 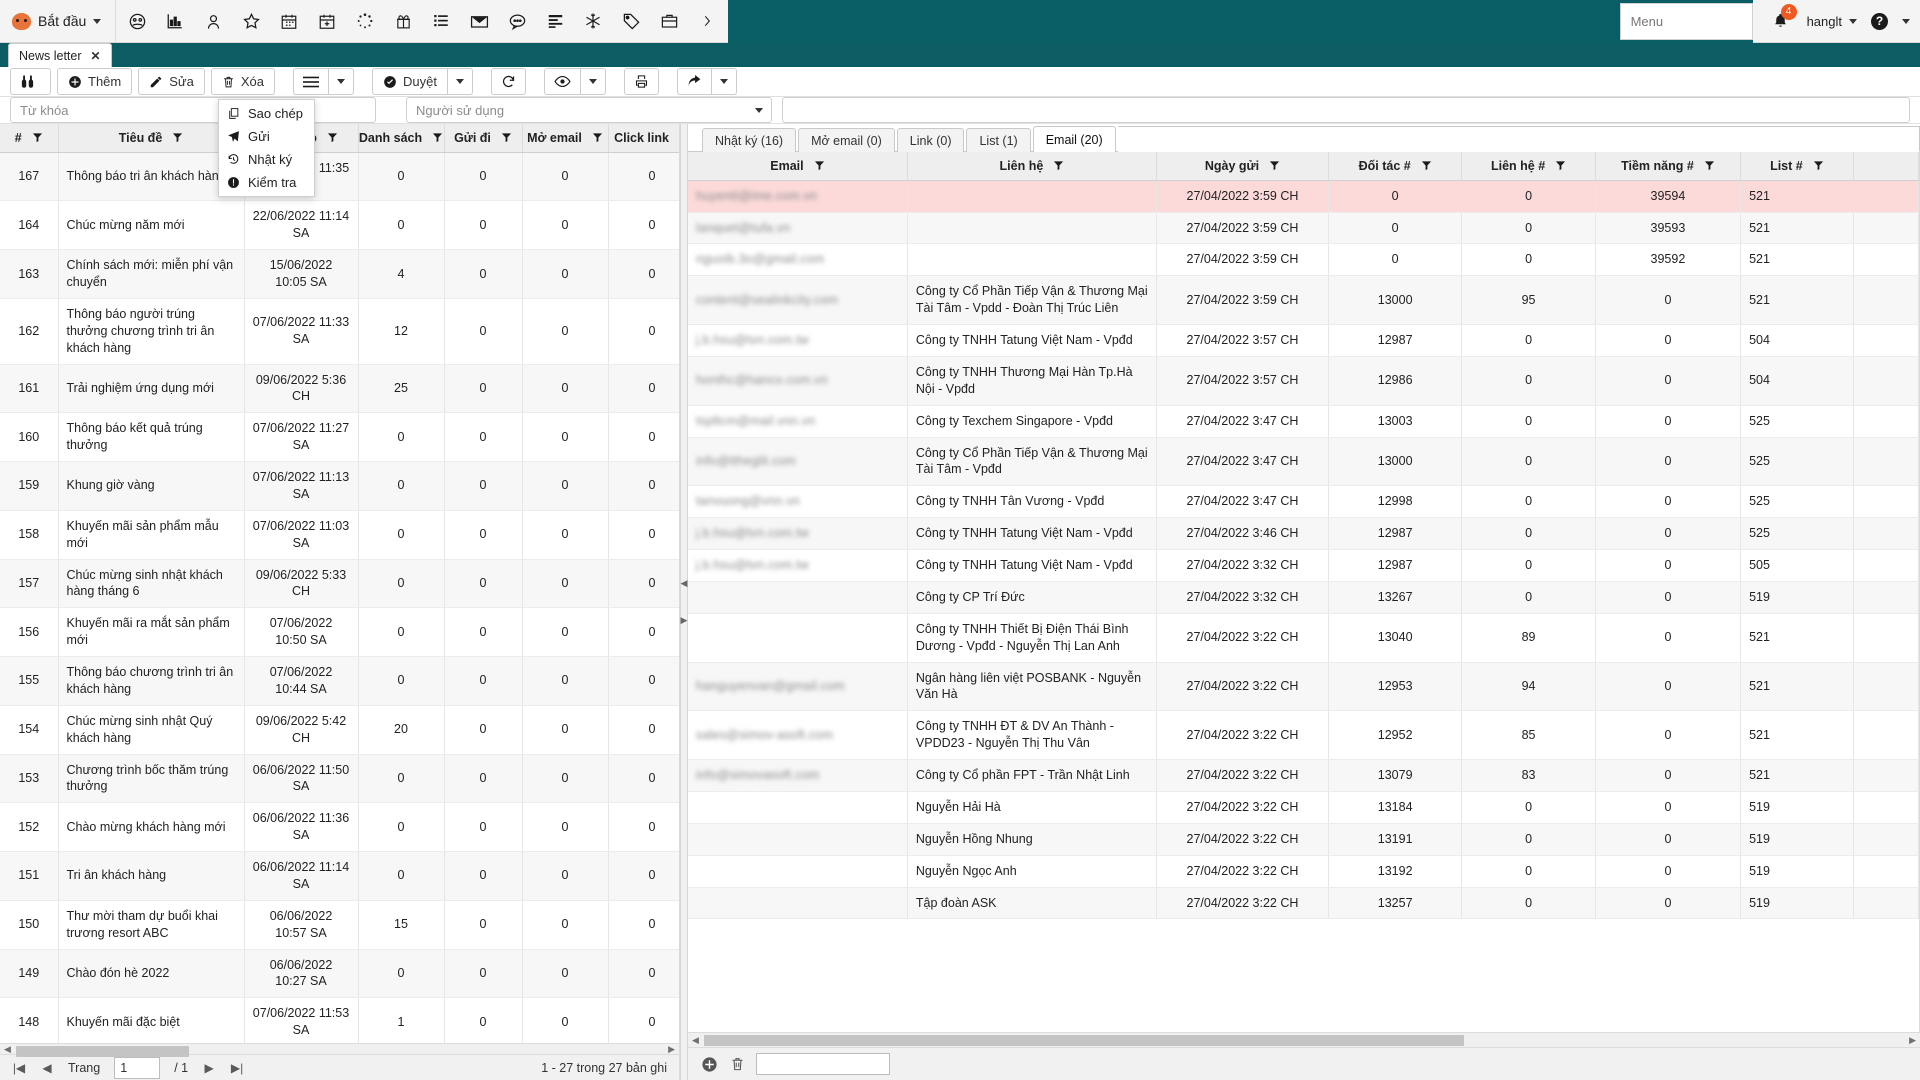 What do you see at coordinates (508, 82) in the screenshot?
I see `refresh-button` at bounding box center [508, 82].